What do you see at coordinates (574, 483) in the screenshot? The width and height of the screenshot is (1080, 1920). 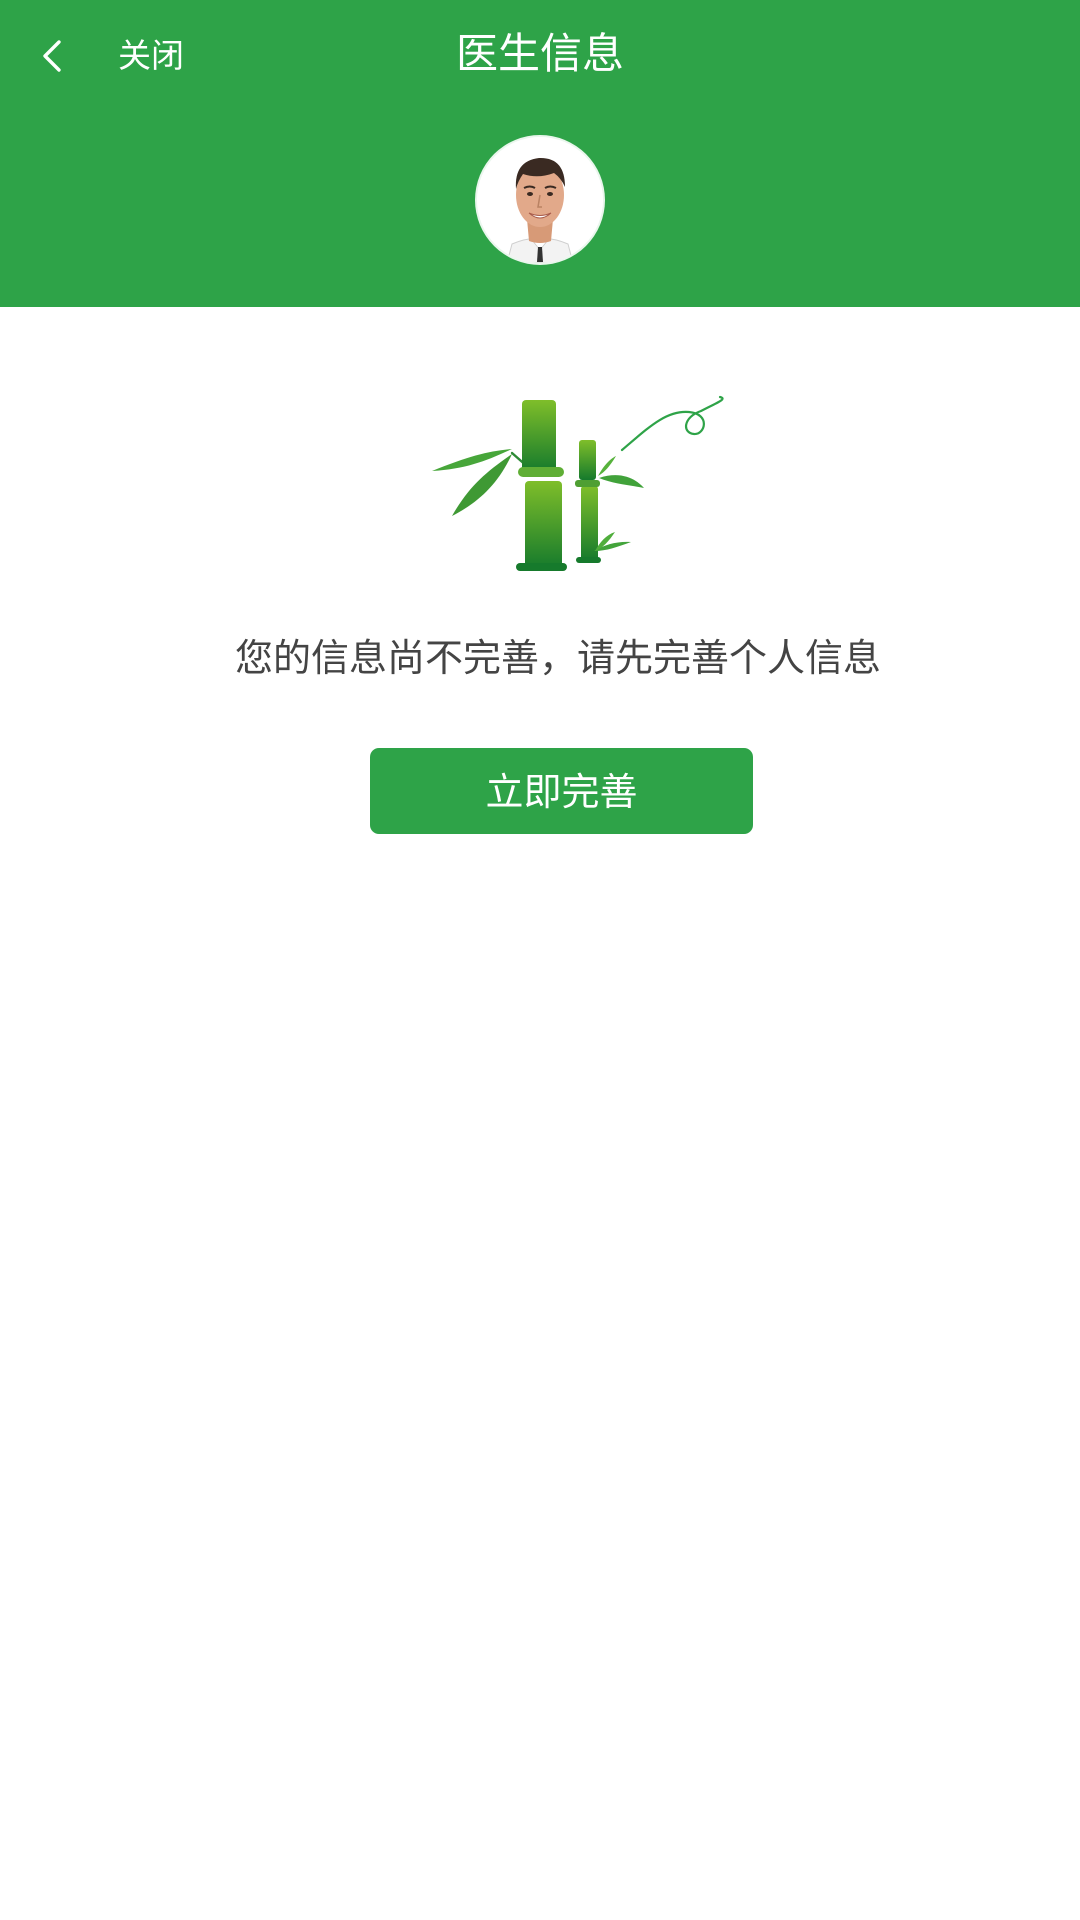 I see `bamboo-illustration` at bounding box center [574, 483].